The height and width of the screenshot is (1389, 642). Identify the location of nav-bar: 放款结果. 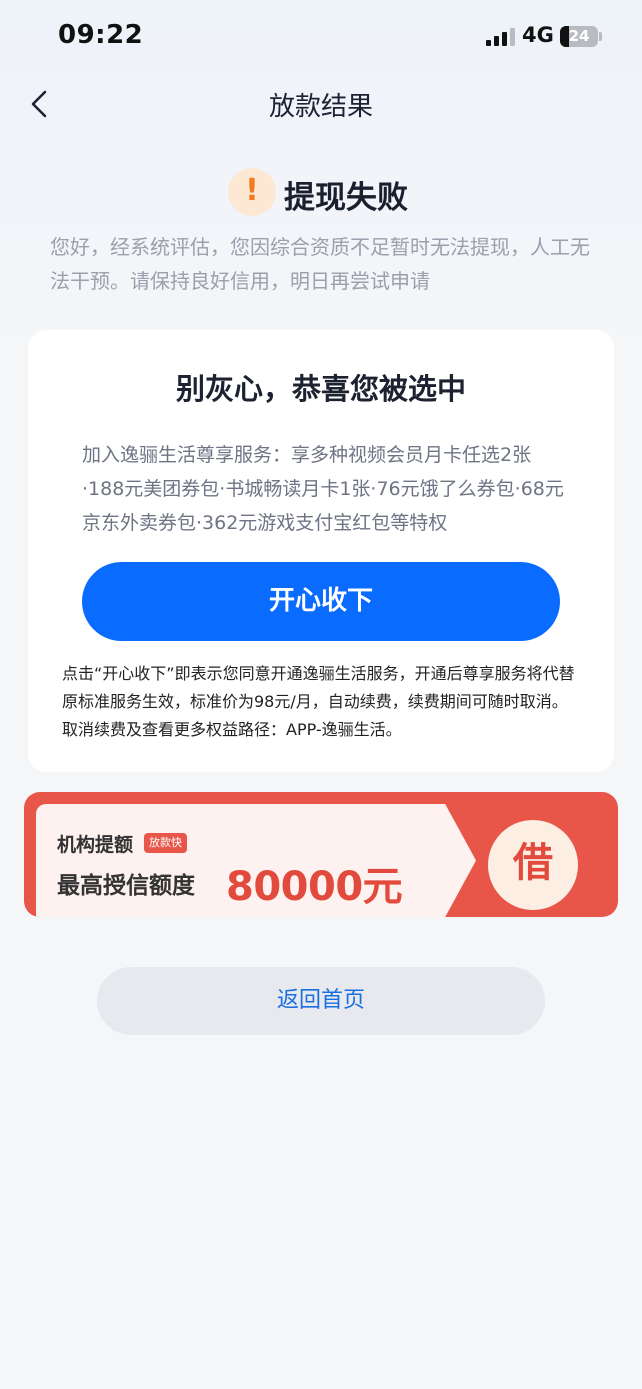
(321, 104).